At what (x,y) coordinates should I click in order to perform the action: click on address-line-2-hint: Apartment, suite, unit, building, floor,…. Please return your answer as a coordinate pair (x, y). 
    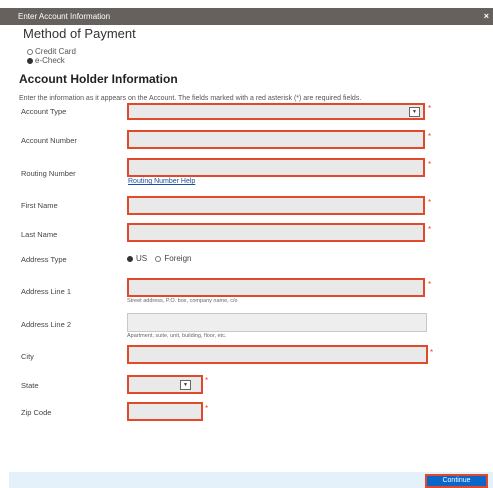
    Looking at the image, I should click on (177, 336).